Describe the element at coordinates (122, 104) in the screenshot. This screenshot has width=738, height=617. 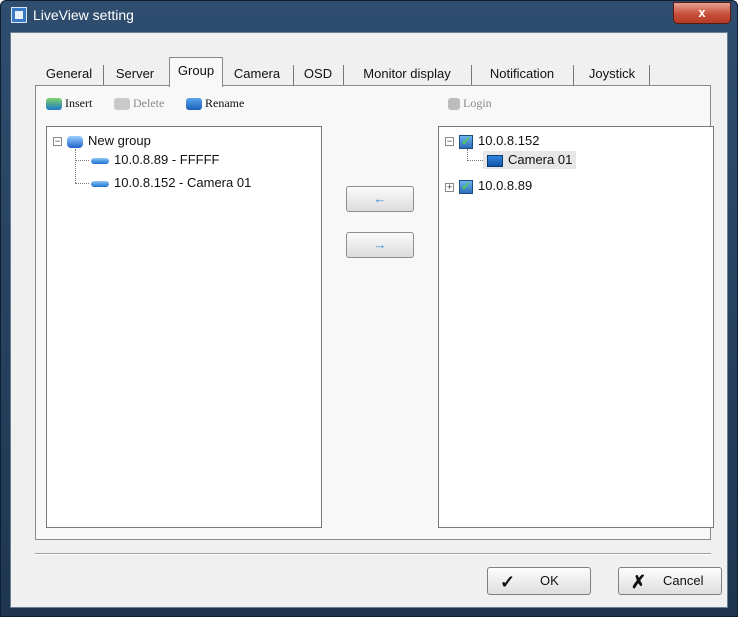
I see `delete-icon` at that location.